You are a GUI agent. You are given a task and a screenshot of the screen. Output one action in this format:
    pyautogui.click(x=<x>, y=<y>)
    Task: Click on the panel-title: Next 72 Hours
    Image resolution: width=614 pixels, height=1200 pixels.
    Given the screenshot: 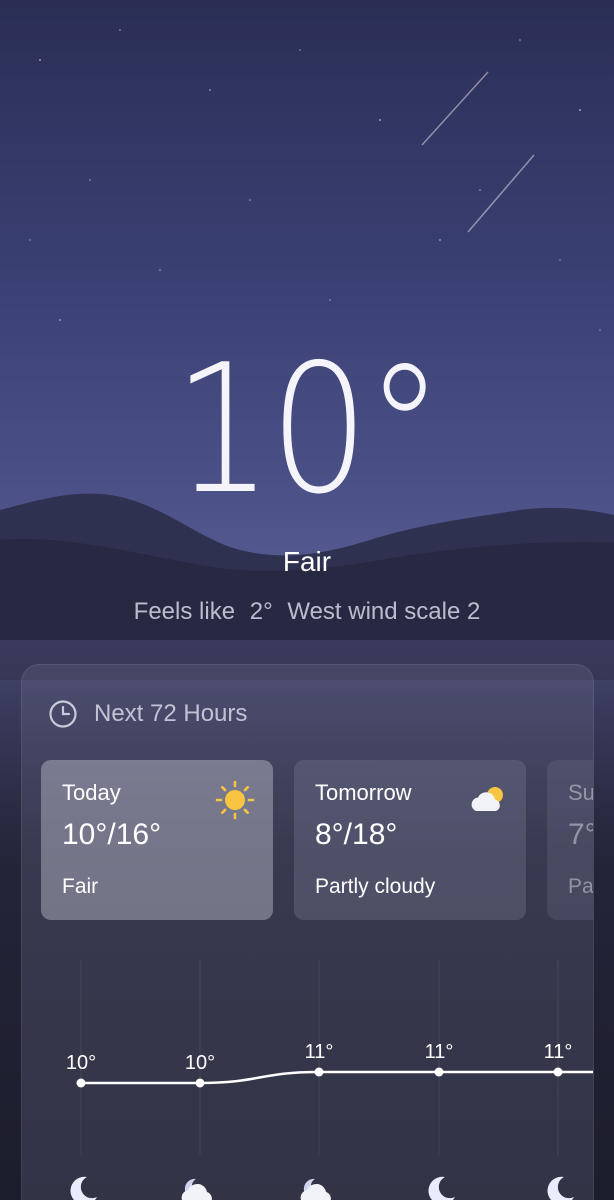 What is the action you would take?
    pyautogui.click(x=171, y=713)
    